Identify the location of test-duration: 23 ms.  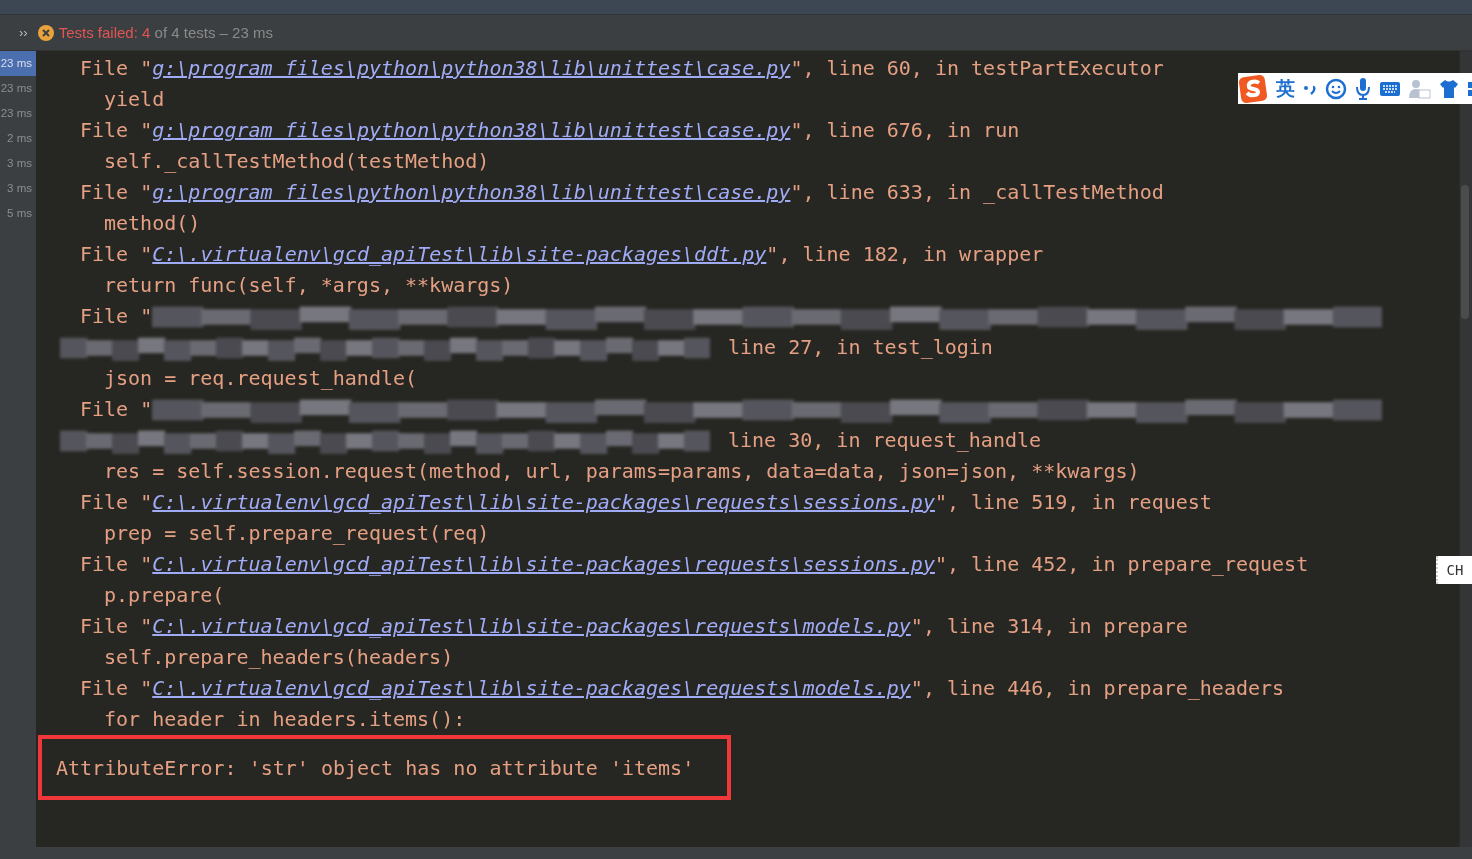
(18, 63).